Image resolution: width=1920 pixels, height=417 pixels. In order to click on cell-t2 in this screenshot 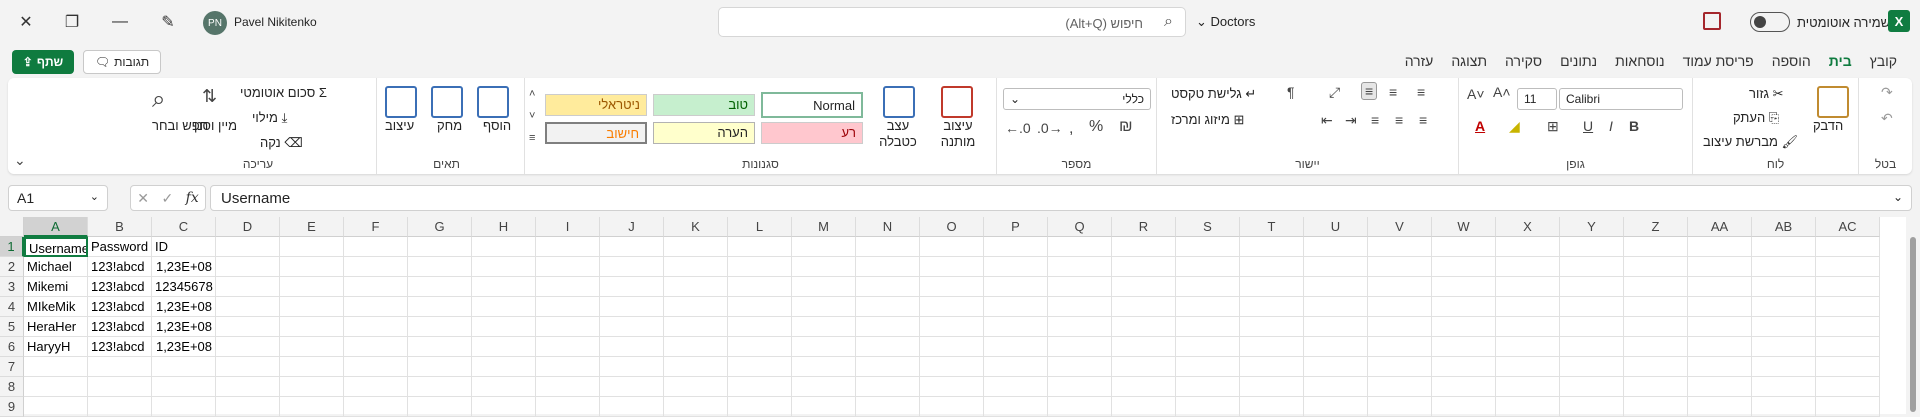, I will do `click(1272, 267)`.